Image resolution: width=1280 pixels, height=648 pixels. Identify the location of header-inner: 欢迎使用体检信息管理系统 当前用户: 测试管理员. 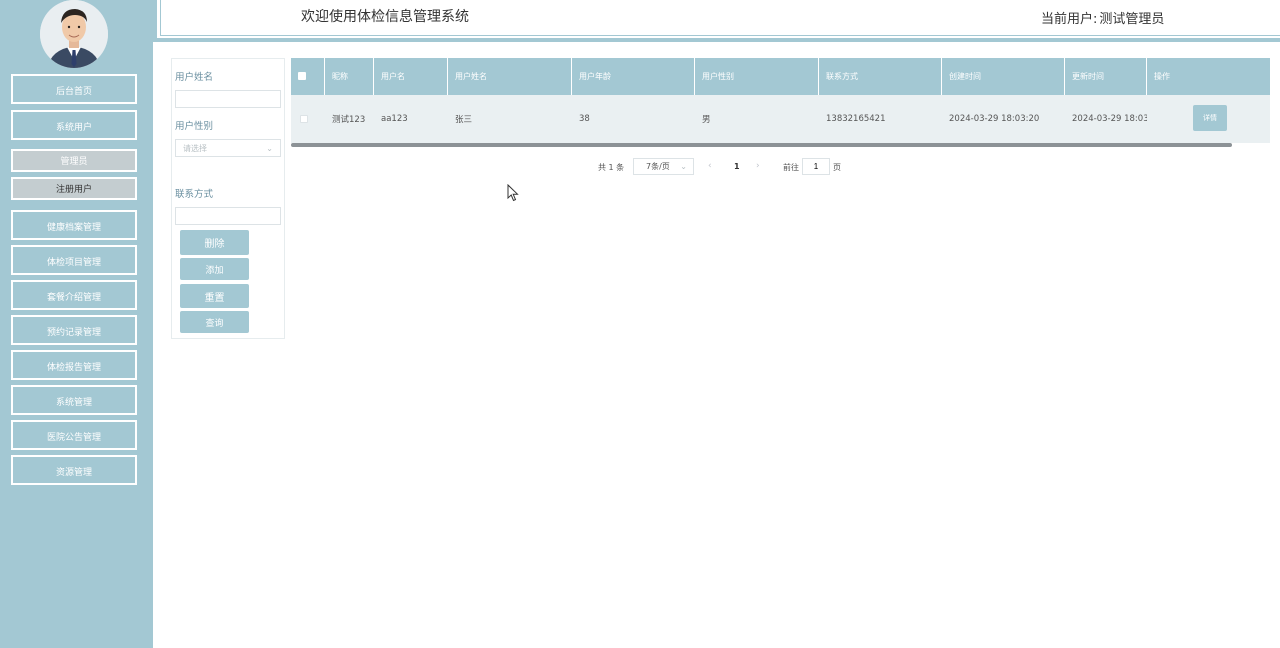
(720, 18).